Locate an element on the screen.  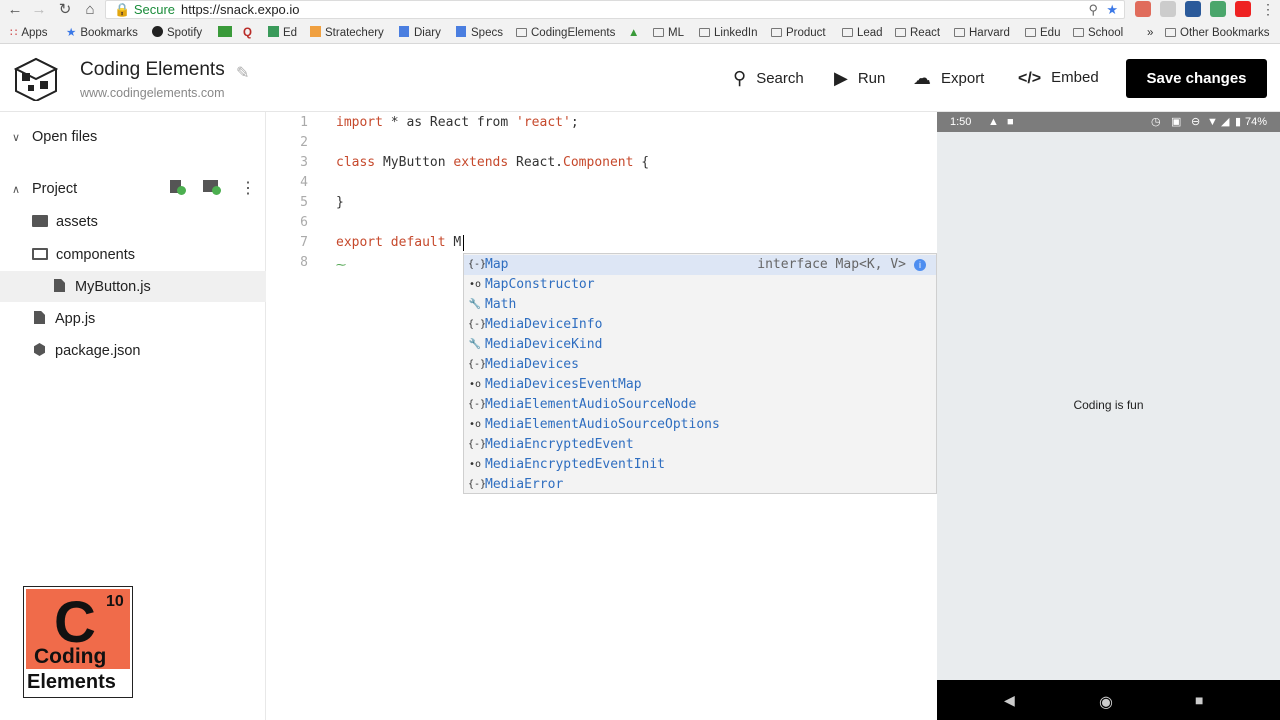
back-icon: ← is located at coordinates (15, 10).